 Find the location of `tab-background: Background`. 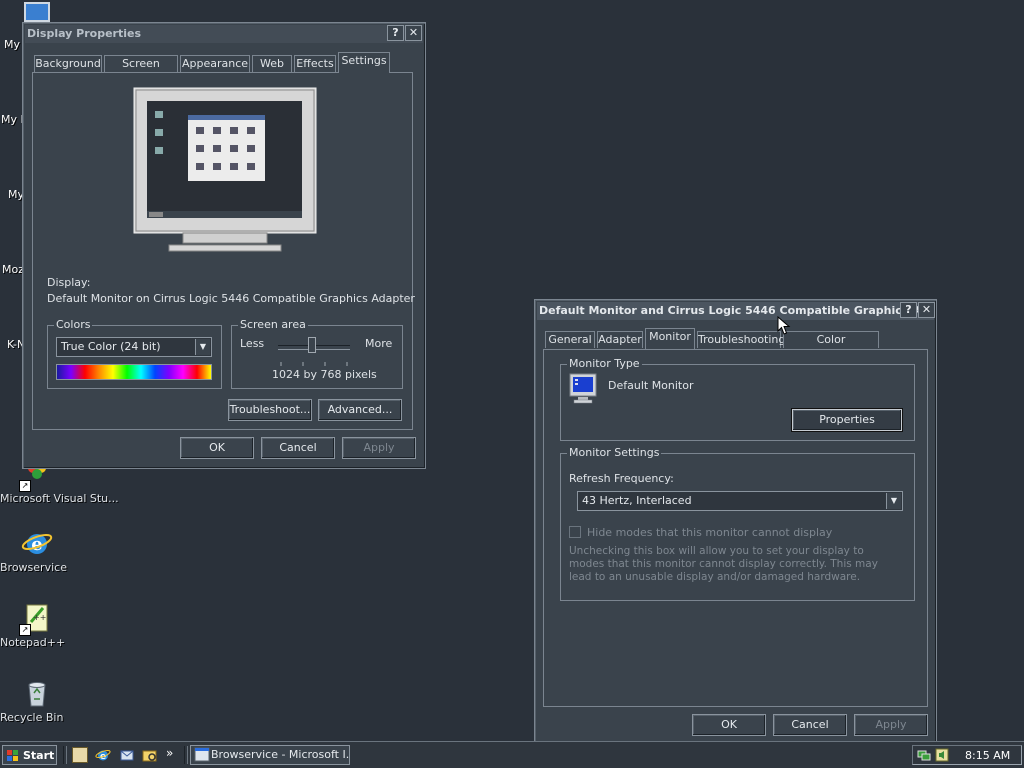

tab-background: Background is located at coordinates (68, 63).